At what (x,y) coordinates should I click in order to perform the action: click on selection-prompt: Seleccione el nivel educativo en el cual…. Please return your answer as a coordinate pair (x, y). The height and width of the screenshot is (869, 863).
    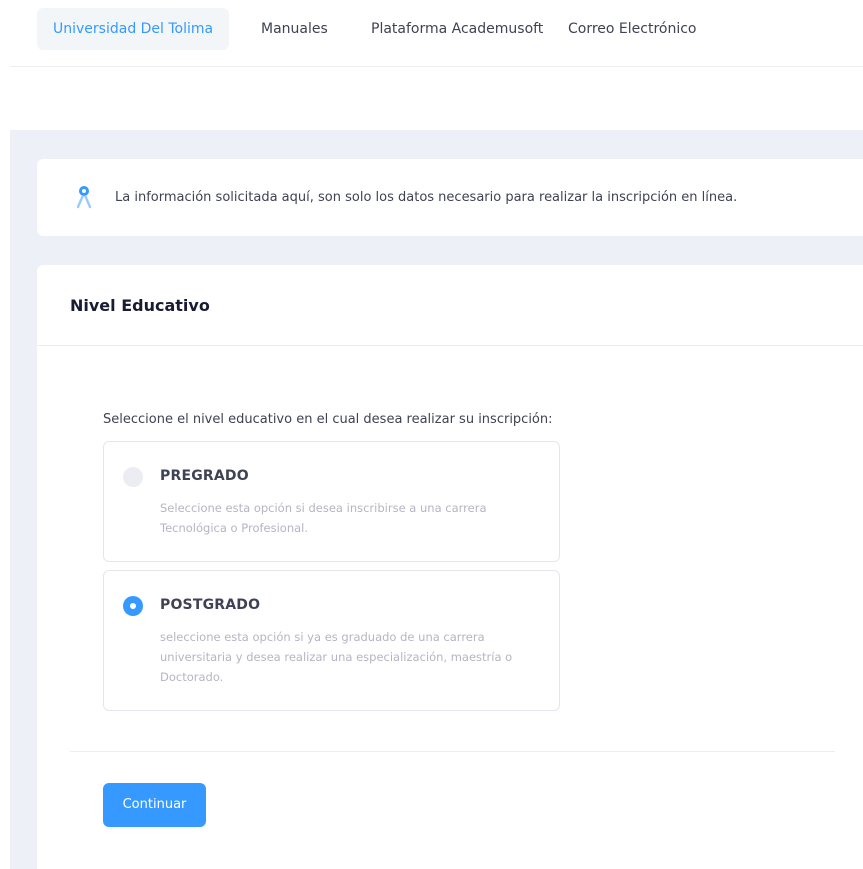
    Looking at the image, I should click on (328, 419).